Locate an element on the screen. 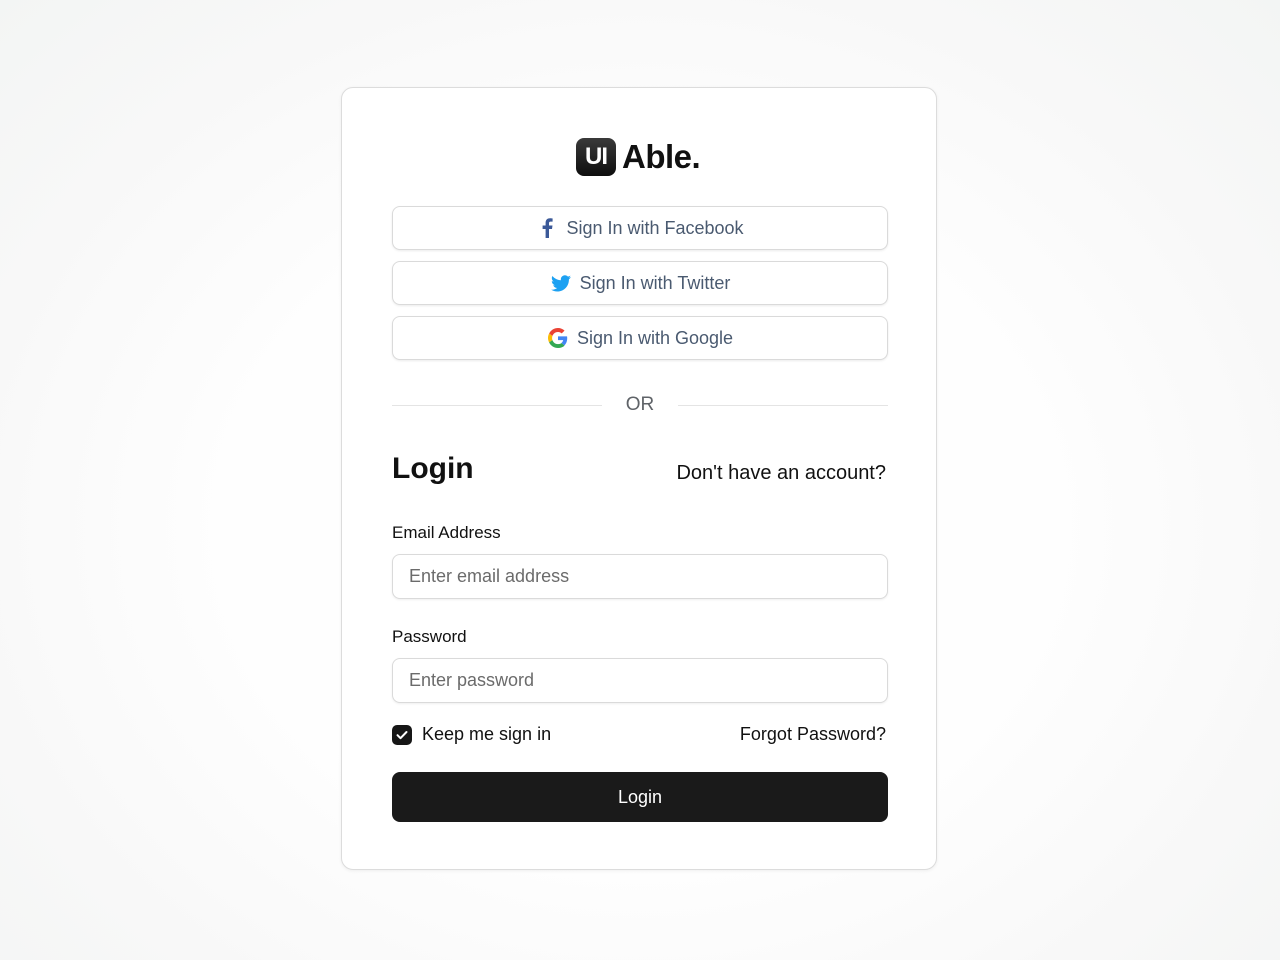 The image size is (1280, 960). divider-line-right is located at coordinates (783, 405).